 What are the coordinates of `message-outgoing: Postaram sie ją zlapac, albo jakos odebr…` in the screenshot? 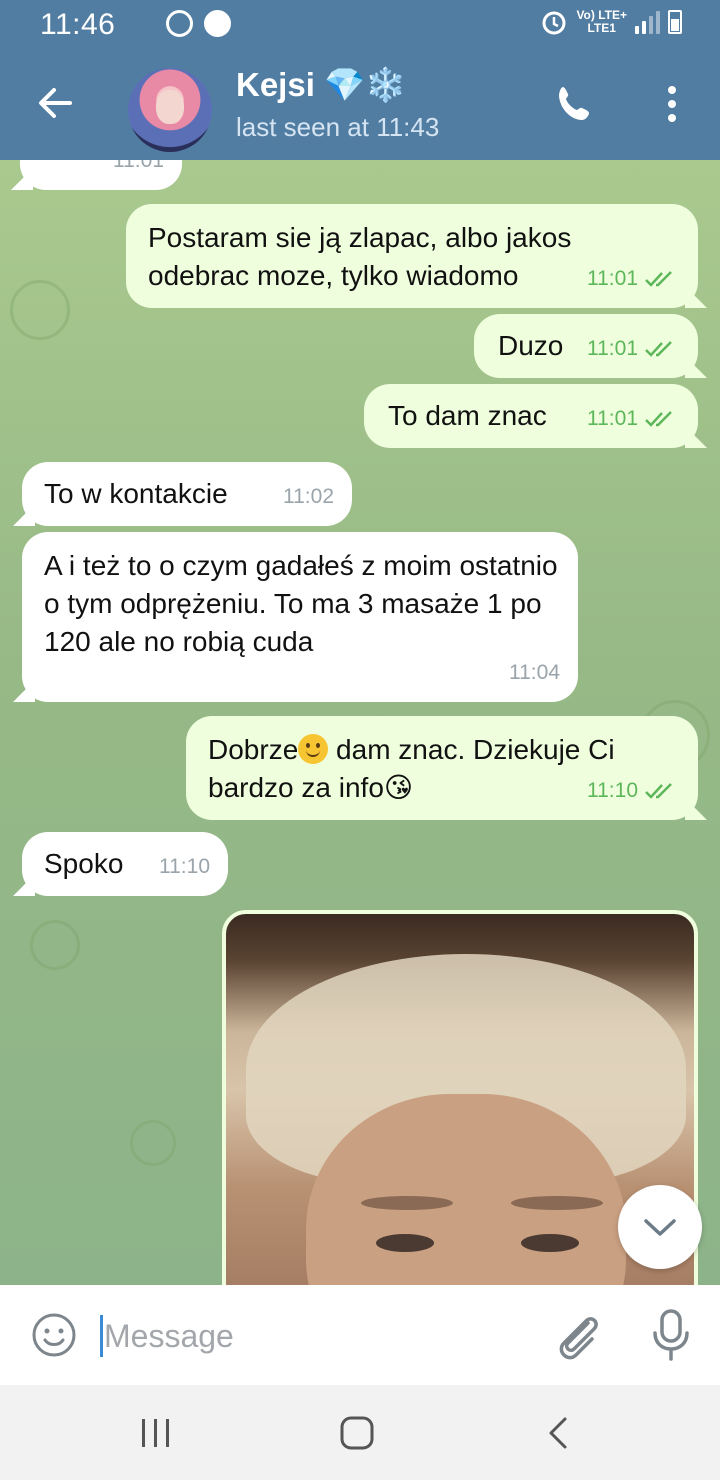 It's located at (412, 256).